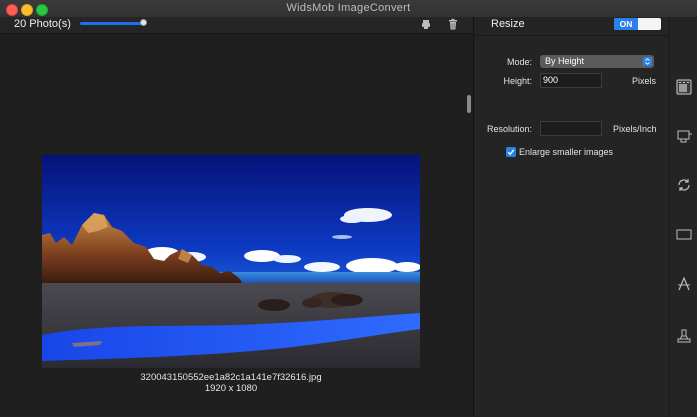 The image size is (697, 417). What do you see at coordinates (231, 388) in the screenshot?
I see `image-dimensions: 1920 x 1080` at bounding box center [231, 388].